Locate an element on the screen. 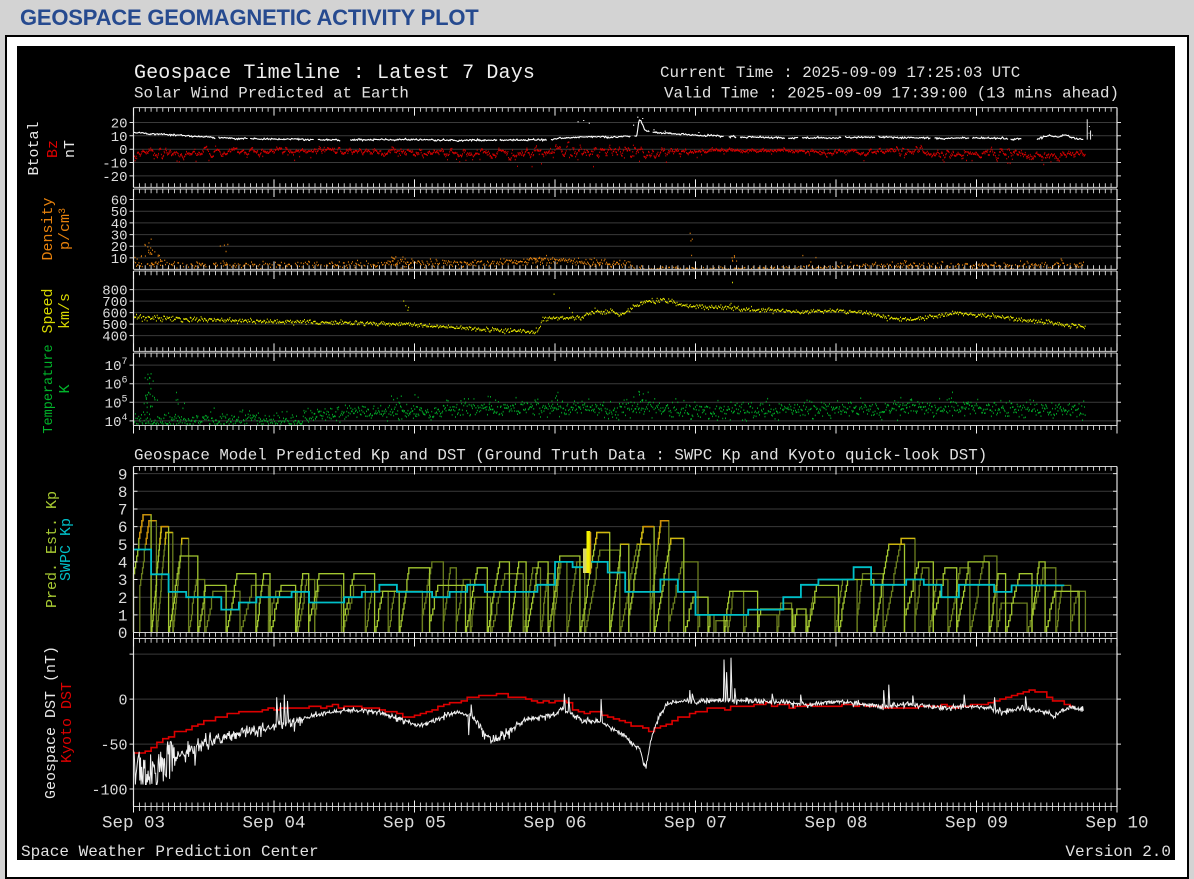 This screenshot has height=879, width=1194. svg-text: 6 is located at coordinates (123, 528).